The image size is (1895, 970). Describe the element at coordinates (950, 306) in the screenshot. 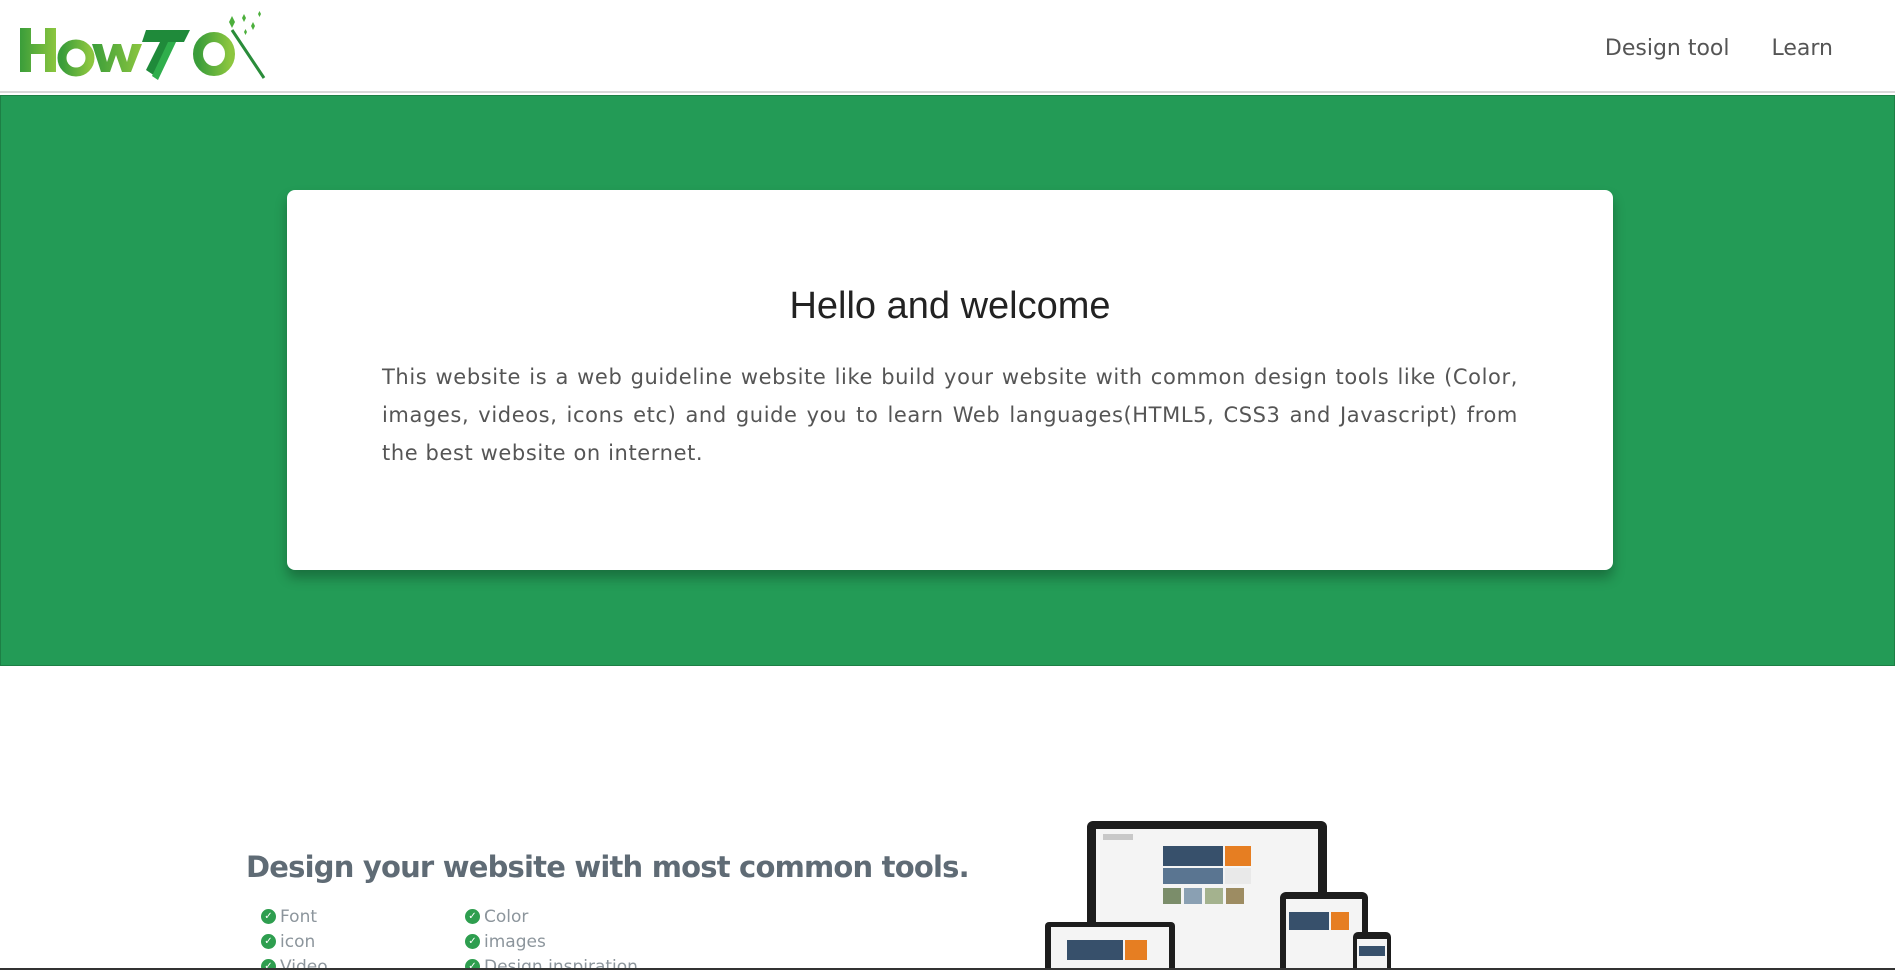

I see `welcome-title: Hello and welcome` at that location.